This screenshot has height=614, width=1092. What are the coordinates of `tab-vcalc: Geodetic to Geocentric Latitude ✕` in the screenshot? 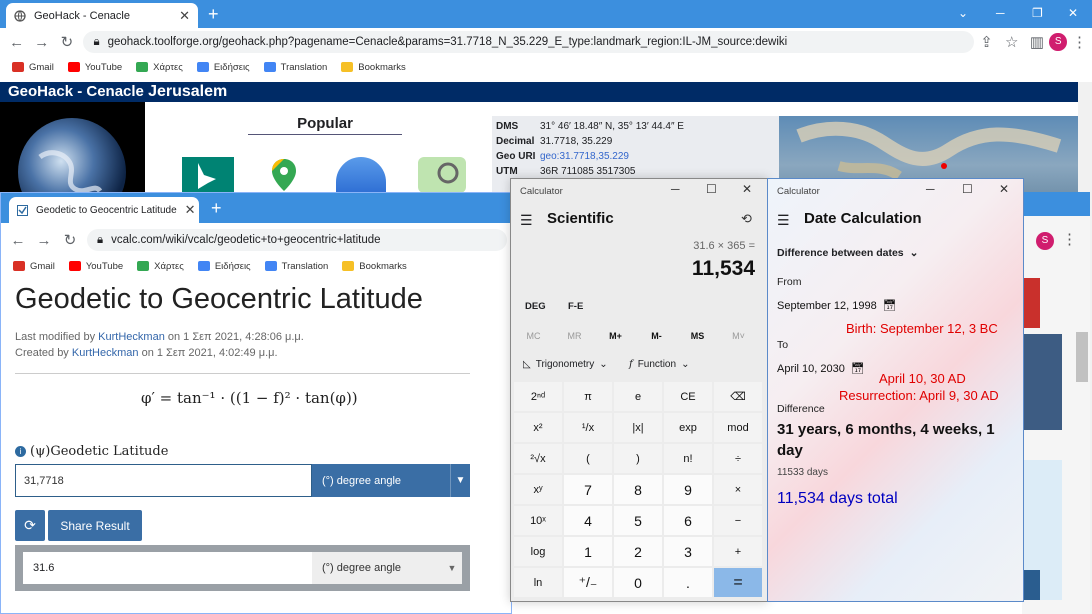 It's located at (104, 210).